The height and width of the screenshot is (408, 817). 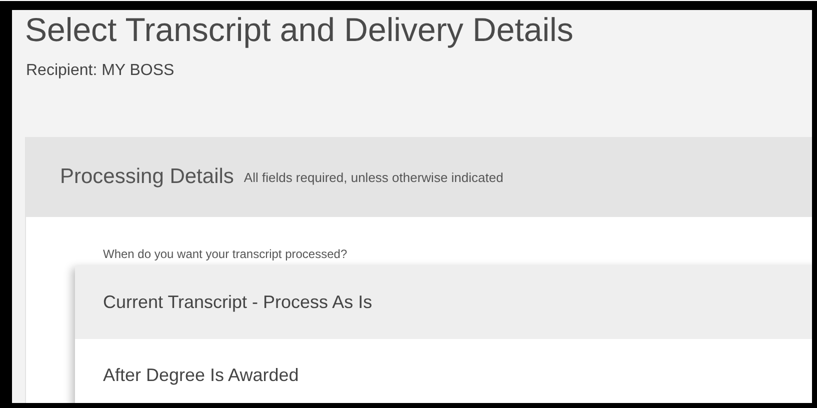 I want to click on required-note: All fields required, unless otherwise indicated, so click(x=374, y=177).